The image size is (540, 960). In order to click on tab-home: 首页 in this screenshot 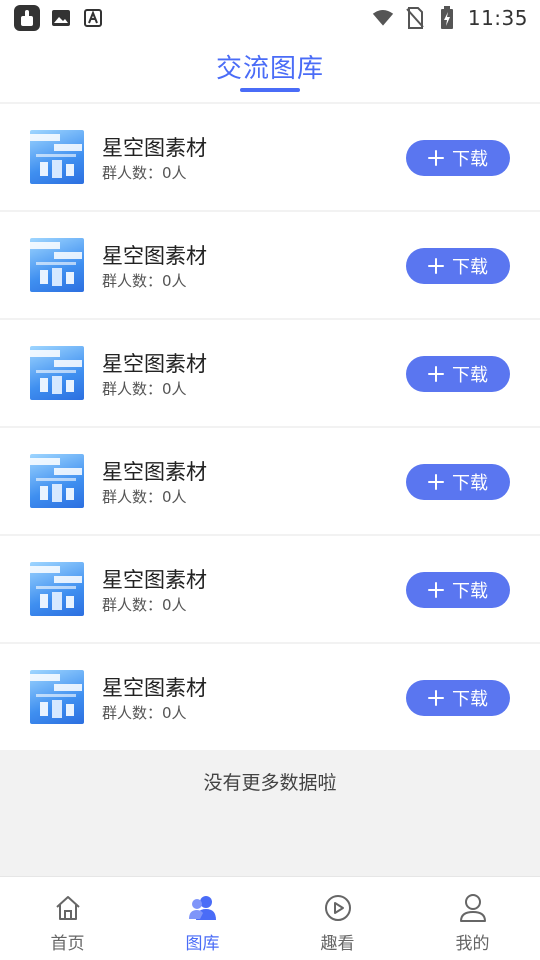, I will do `click(67, 918)`.